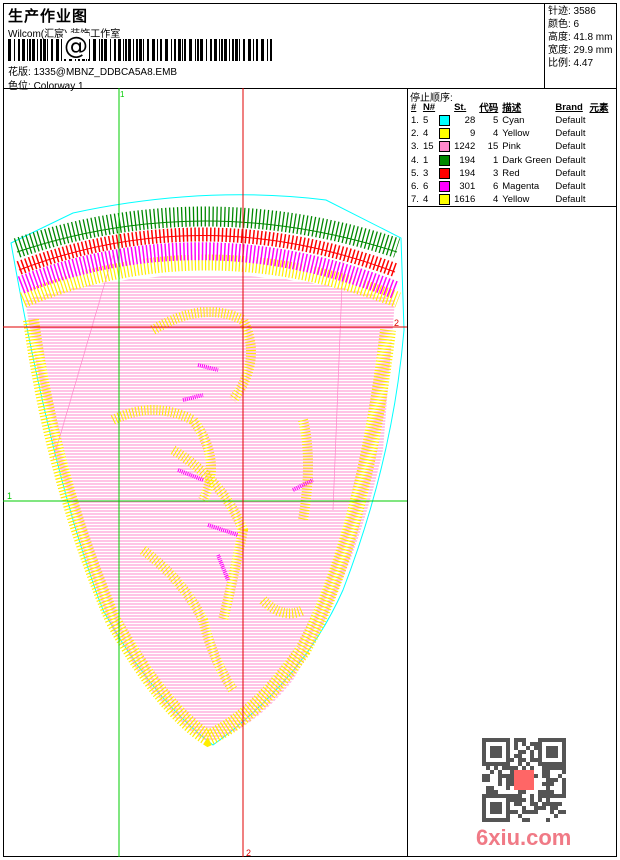 This screenshot has width=620, height=860. What do you see at coordinates (9, 496) in the screenshot?
I see `green-marker-left: 1` at bounding box center [9, 496].